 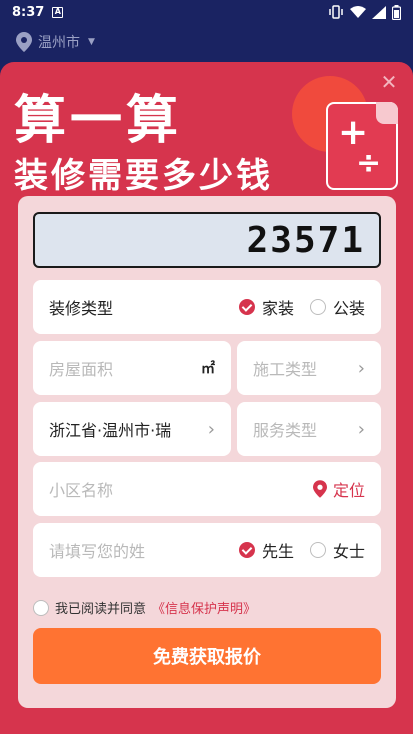 I want to click on vibrate-icon, so click(x=336, y=12).